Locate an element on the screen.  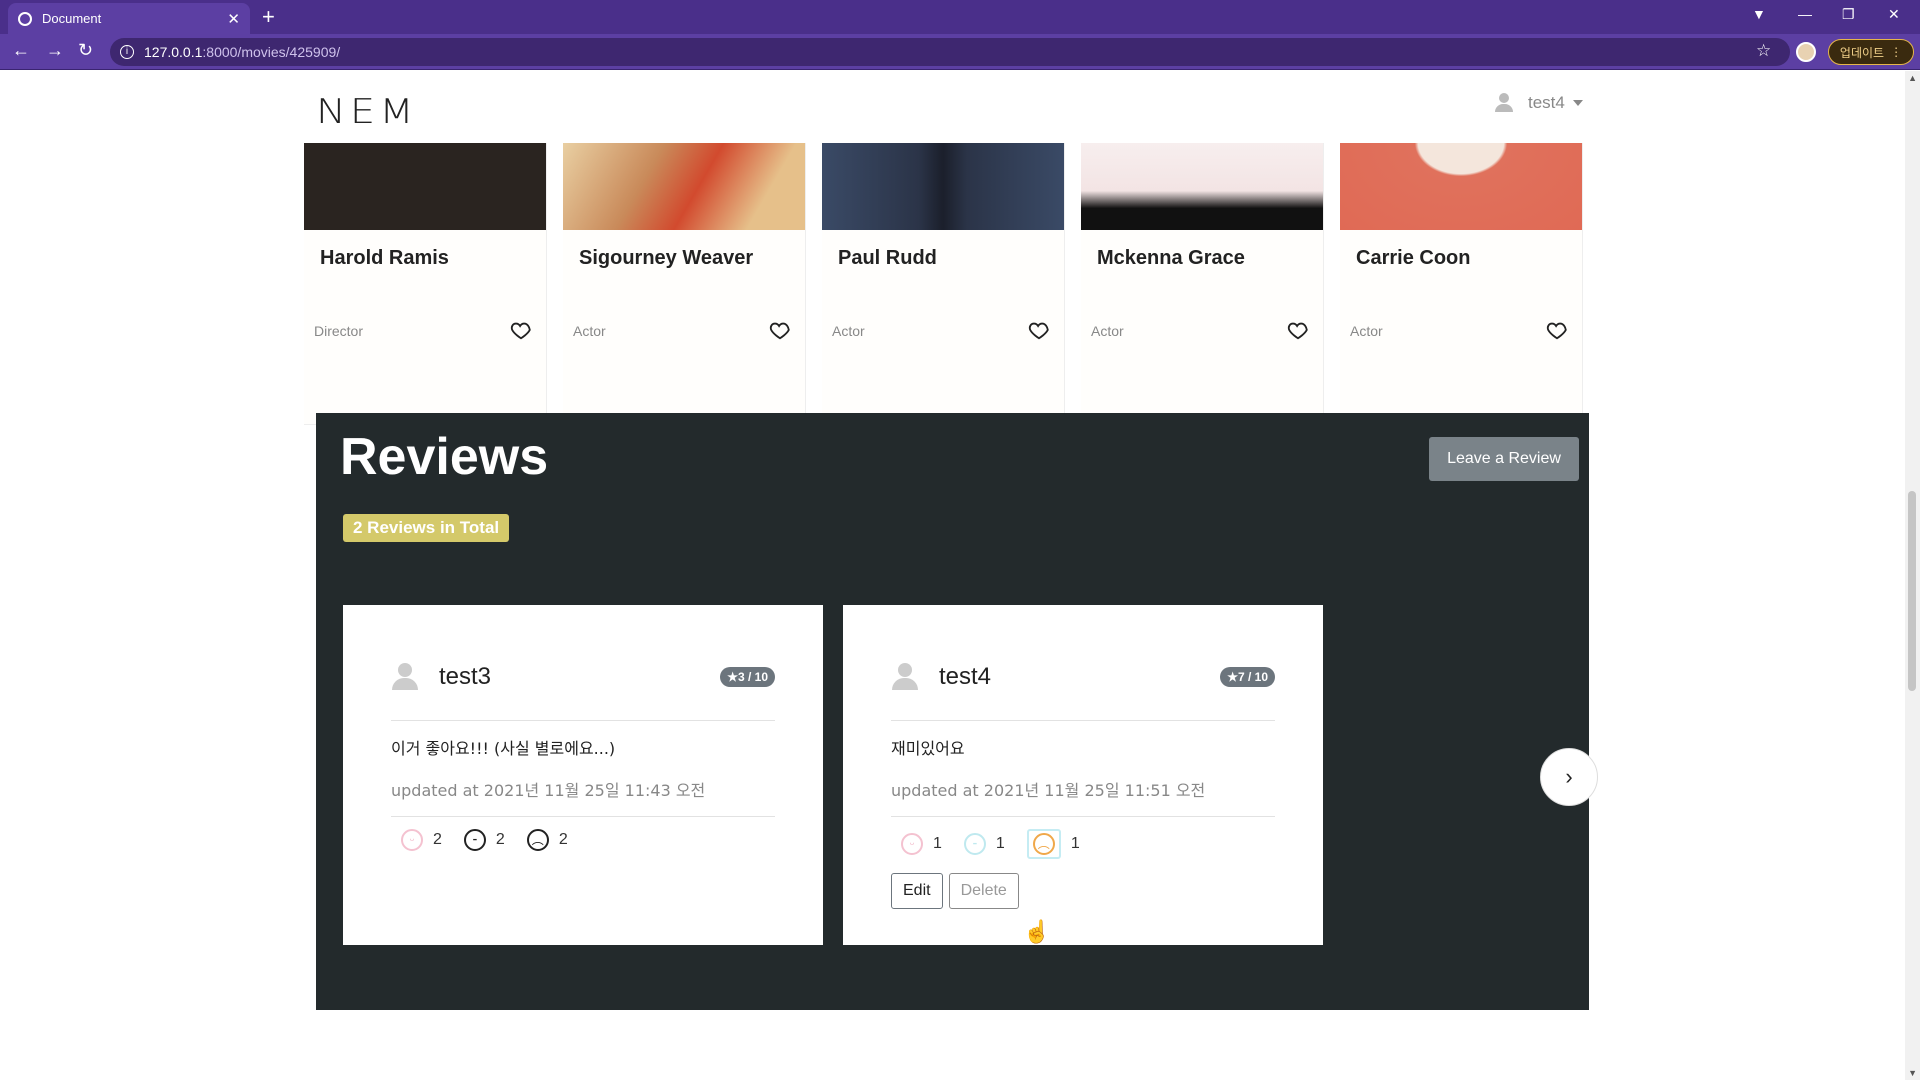
new-tab-button: + is located at coordinates (268, 17).